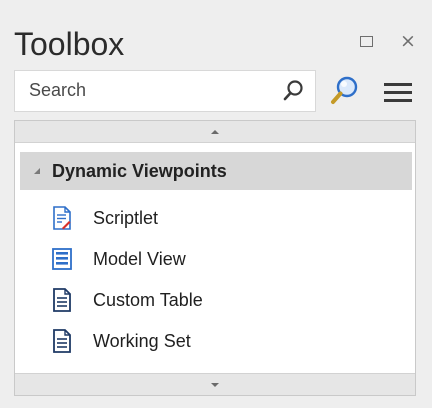  What do you see at coordinates (221, 300) in the screenshot?
I see `toolbox-item-custom-table: Custom Table` at bounding box center [221, 300].